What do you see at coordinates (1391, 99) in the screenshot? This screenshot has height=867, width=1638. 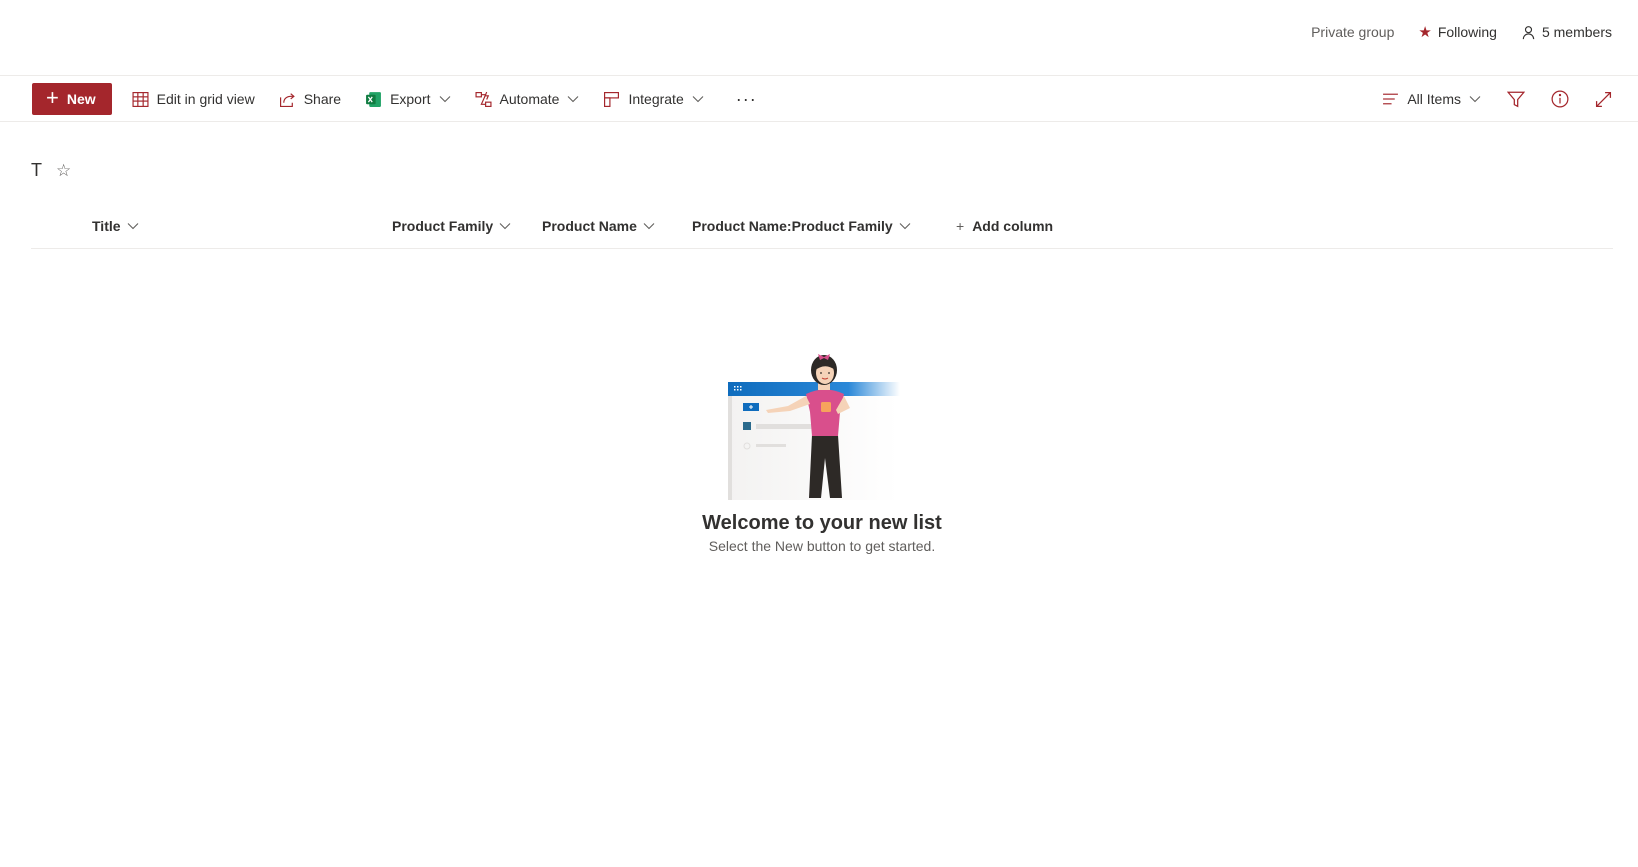 I see `view-lines-icon` at bounding box center [1391, 99].